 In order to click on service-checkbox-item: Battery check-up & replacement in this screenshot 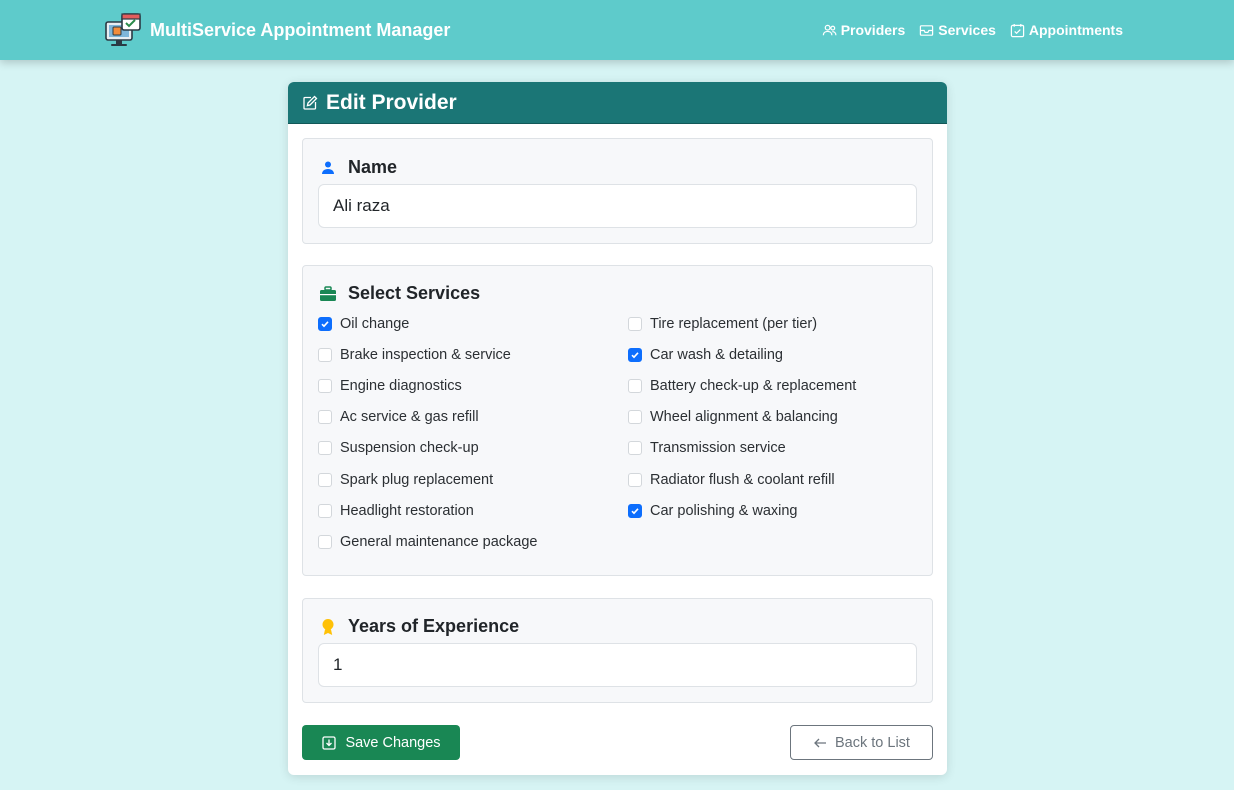, I will do `click(773, 385)`.